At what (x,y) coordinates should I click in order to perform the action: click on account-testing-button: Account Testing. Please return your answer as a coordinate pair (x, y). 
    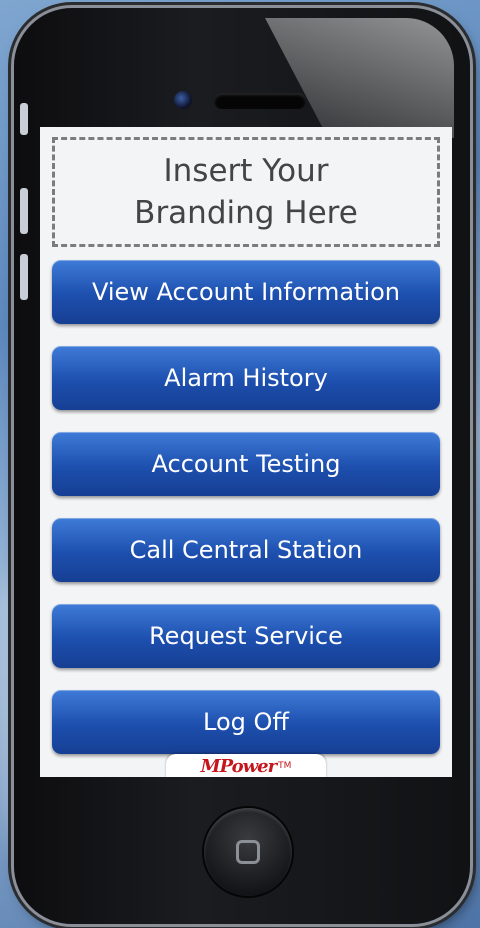
    Looking at the image, I should click on (246, 464).